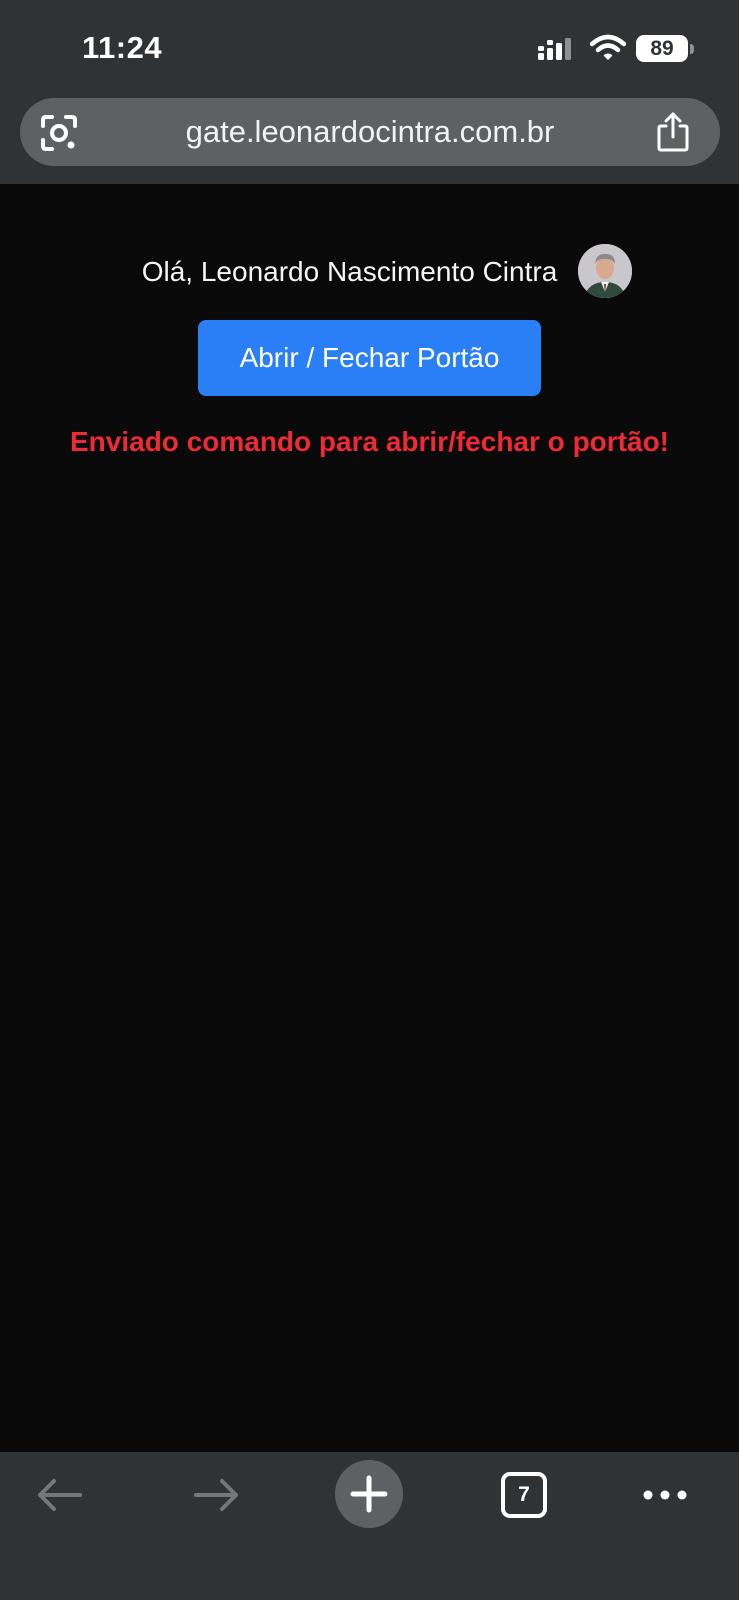 The image size is (739, 1600). Describe the element at coordinates (122, 47) in the screenshot. I see `status-time: 11:24` at that location.